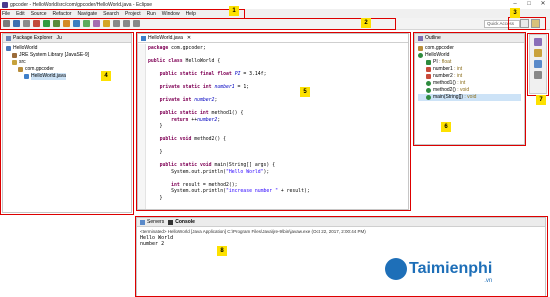  Describe the element at coordinates (535, 23) in the screenshot. I see `java-perspective-icon` at that location.